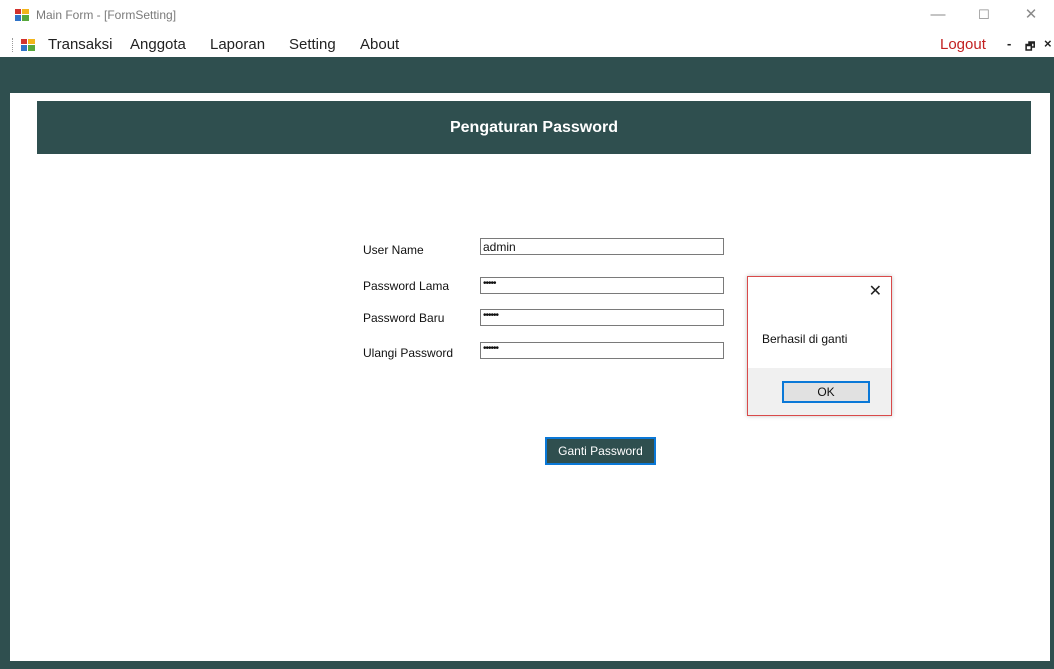 This screenshot has width=1054, height=669. Describe the element at coordinates (963, 44) in the screenshot. I see `logout-menu-item: Logout` at that location.